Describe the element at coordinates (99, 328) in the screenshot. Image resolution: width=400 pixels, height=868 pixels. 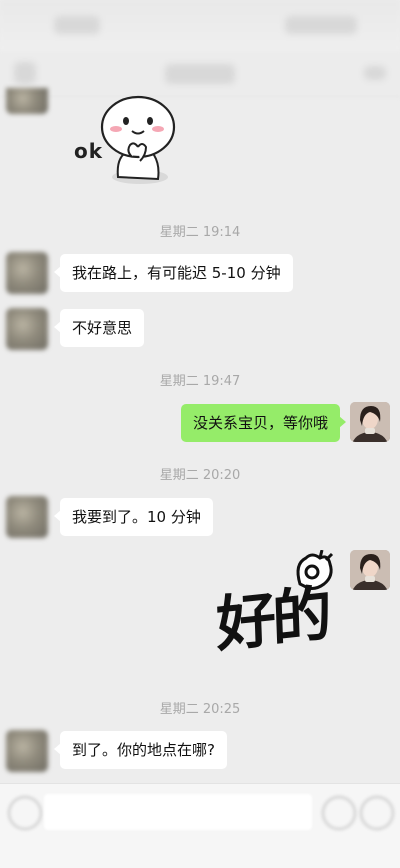
I see `received-message-bubble: 不好意思` at that location.